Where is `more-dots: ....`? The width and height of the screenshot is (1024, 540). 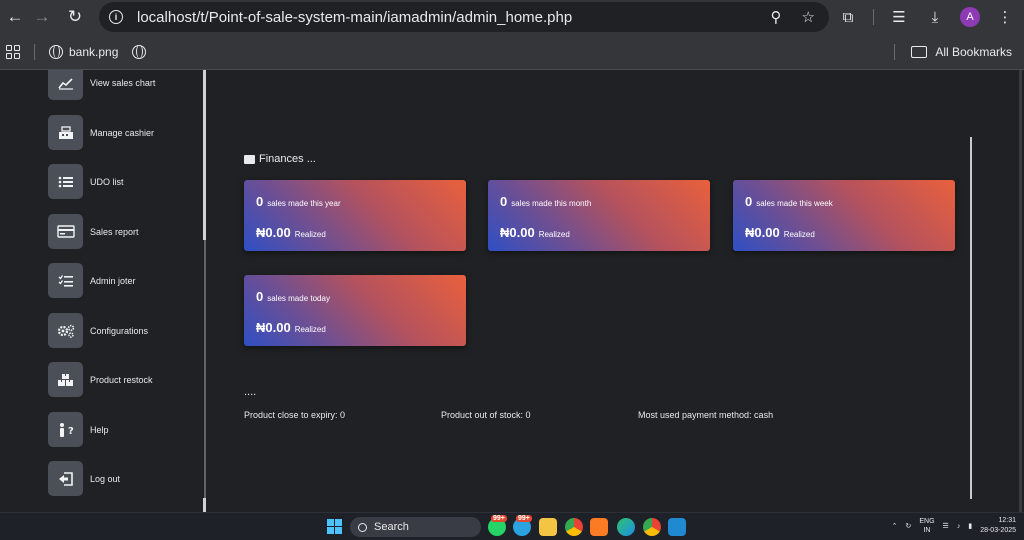 more-dots: .... is located at coordinates (250, 392).